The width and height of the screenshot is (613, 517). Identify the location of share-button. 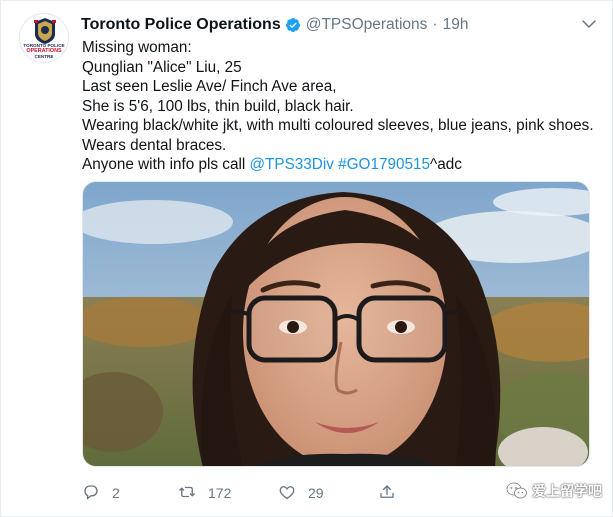
(387, 493).